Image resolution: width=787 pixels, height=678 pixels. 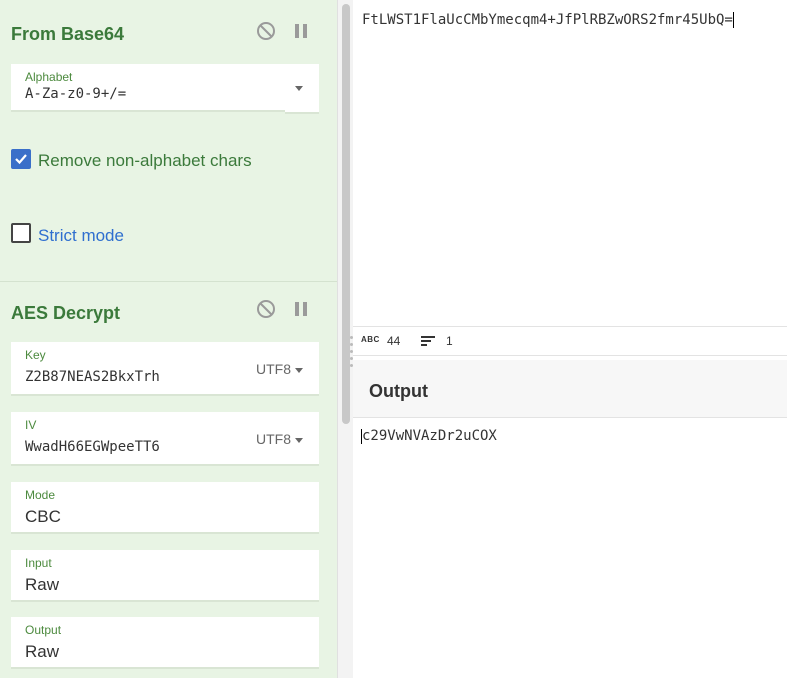 What do you see at coordinates (40, 495) in the screenshot?
I see `mode-label: Mode` at bounding box center [40, 495].